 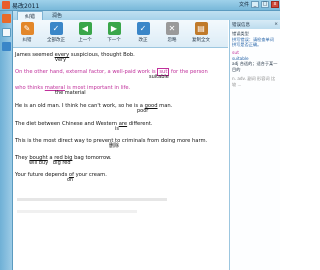 I want to click on previous-icon: ◀, so click(x=85, y=28).